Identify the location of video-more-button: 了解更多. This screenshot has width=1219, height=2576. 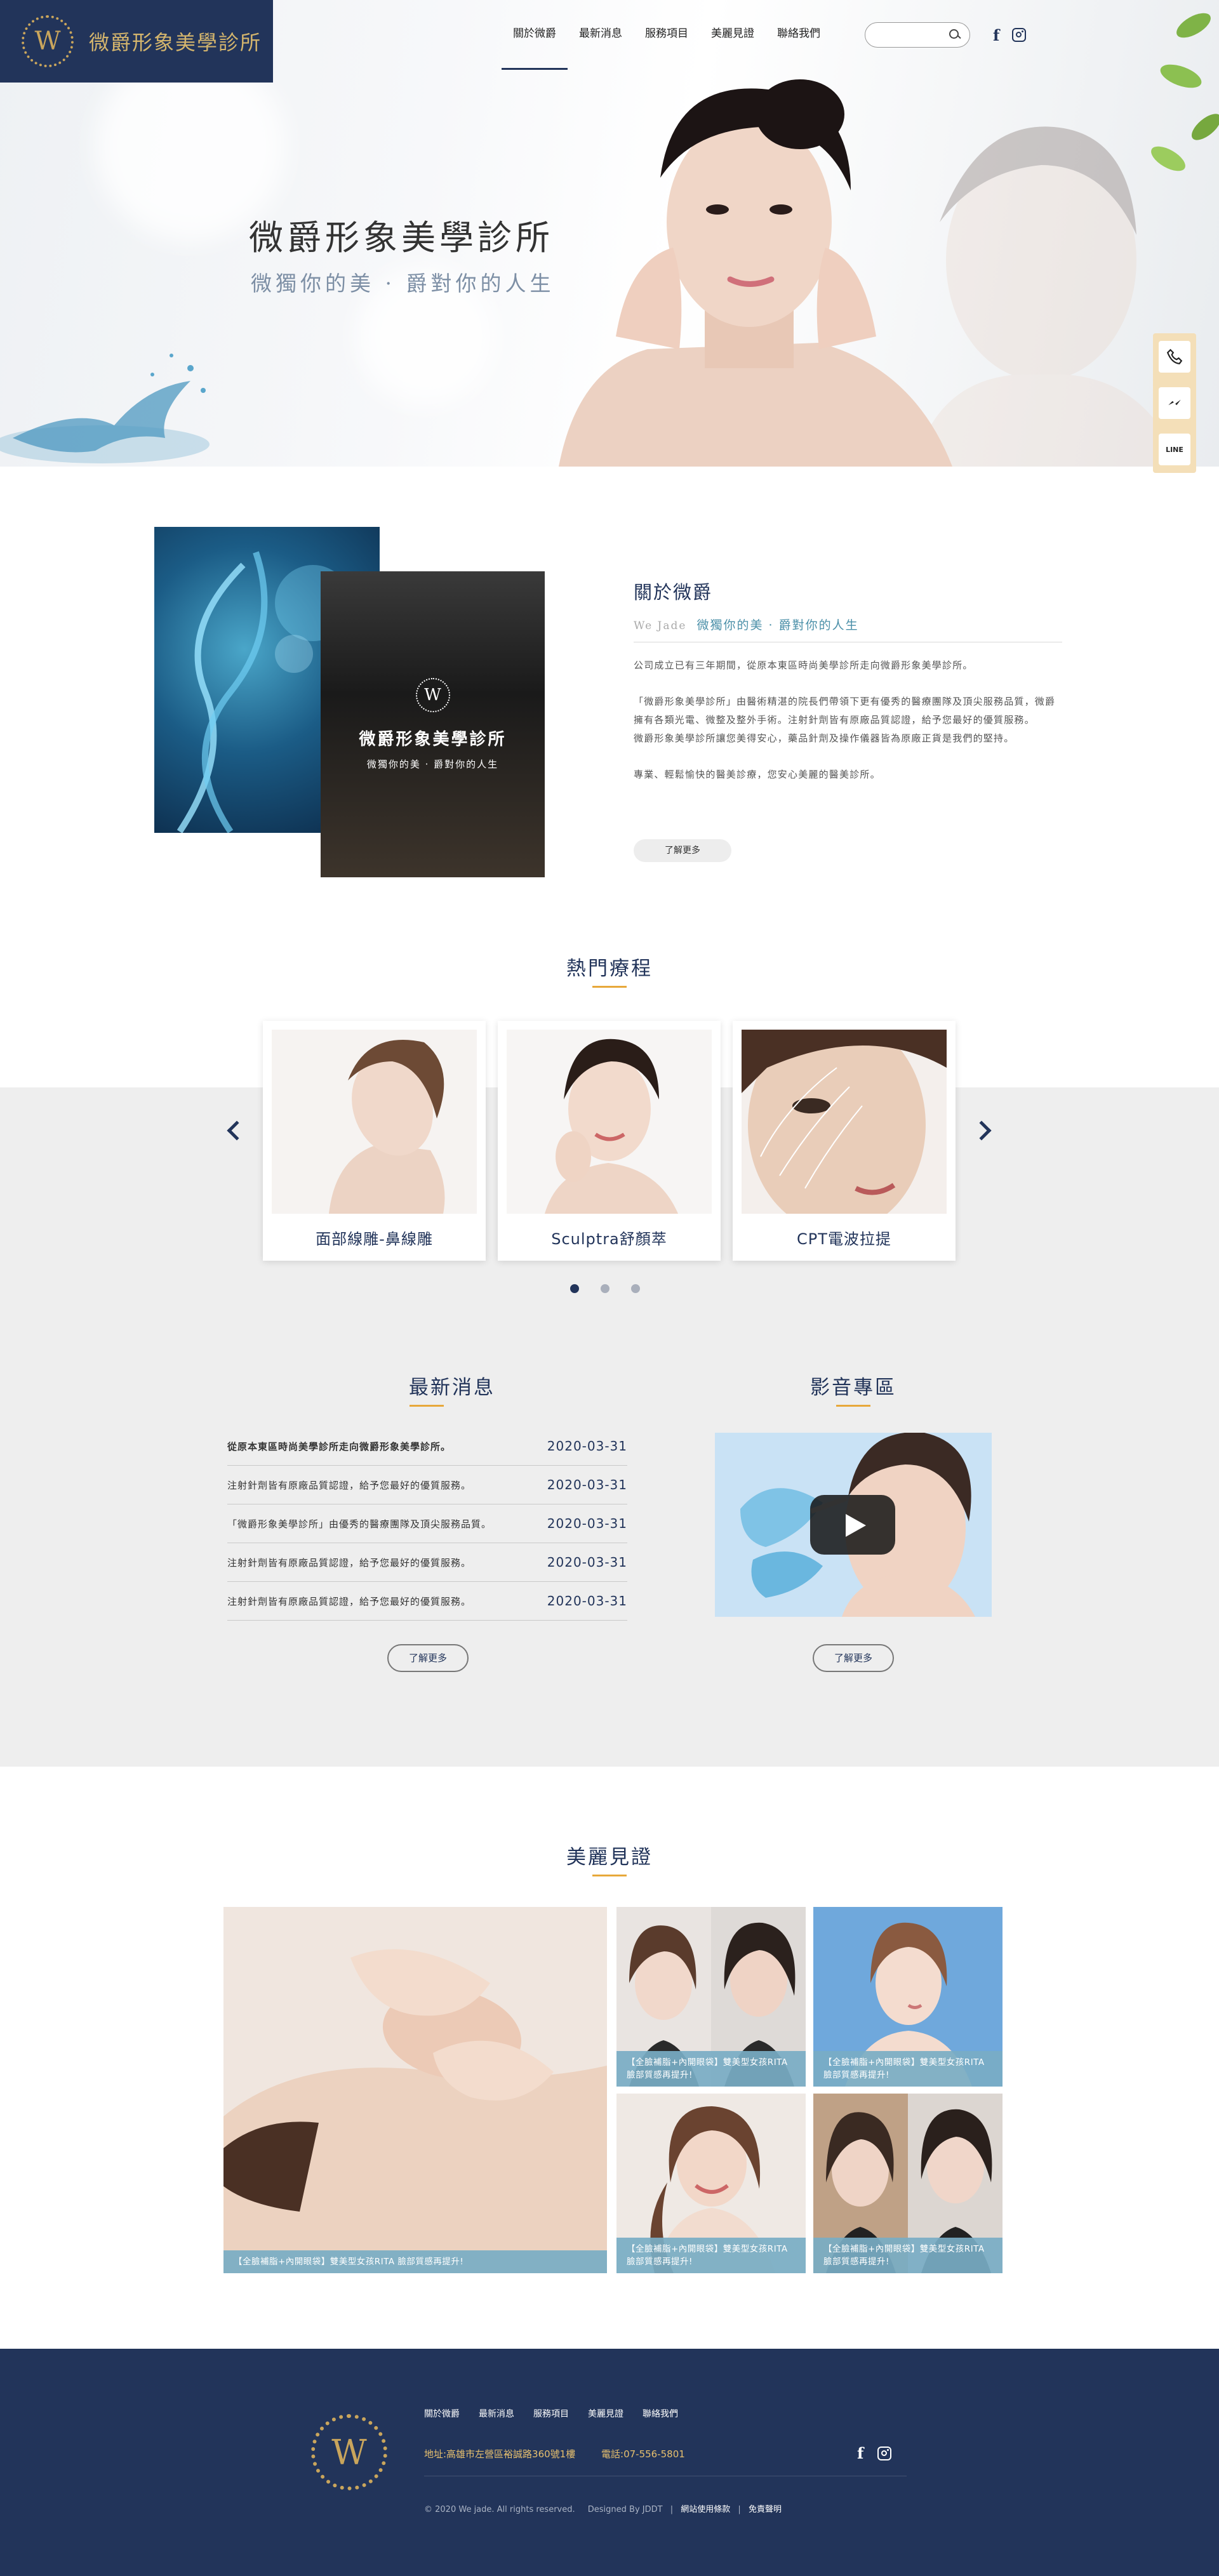
(853, 1658).